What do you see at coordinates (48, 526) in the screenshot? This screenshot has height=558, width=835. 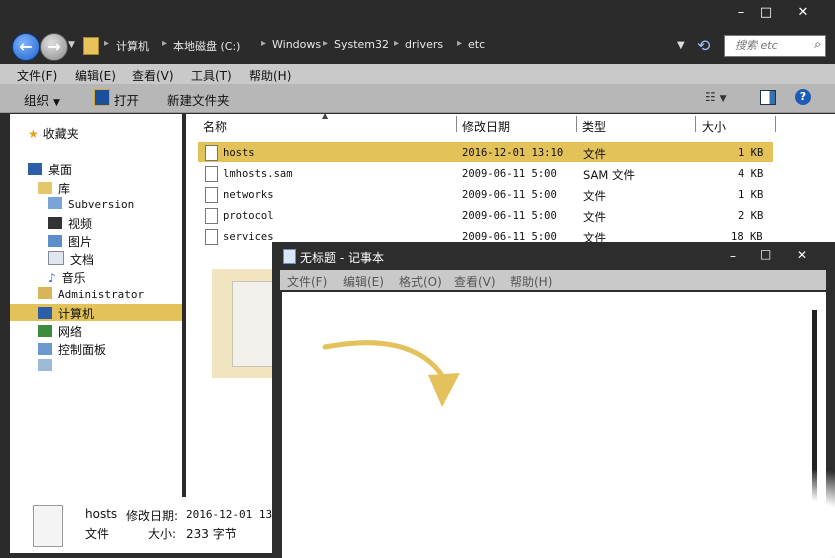 I see `file-preview-icon` at bounding box center [48, 526].